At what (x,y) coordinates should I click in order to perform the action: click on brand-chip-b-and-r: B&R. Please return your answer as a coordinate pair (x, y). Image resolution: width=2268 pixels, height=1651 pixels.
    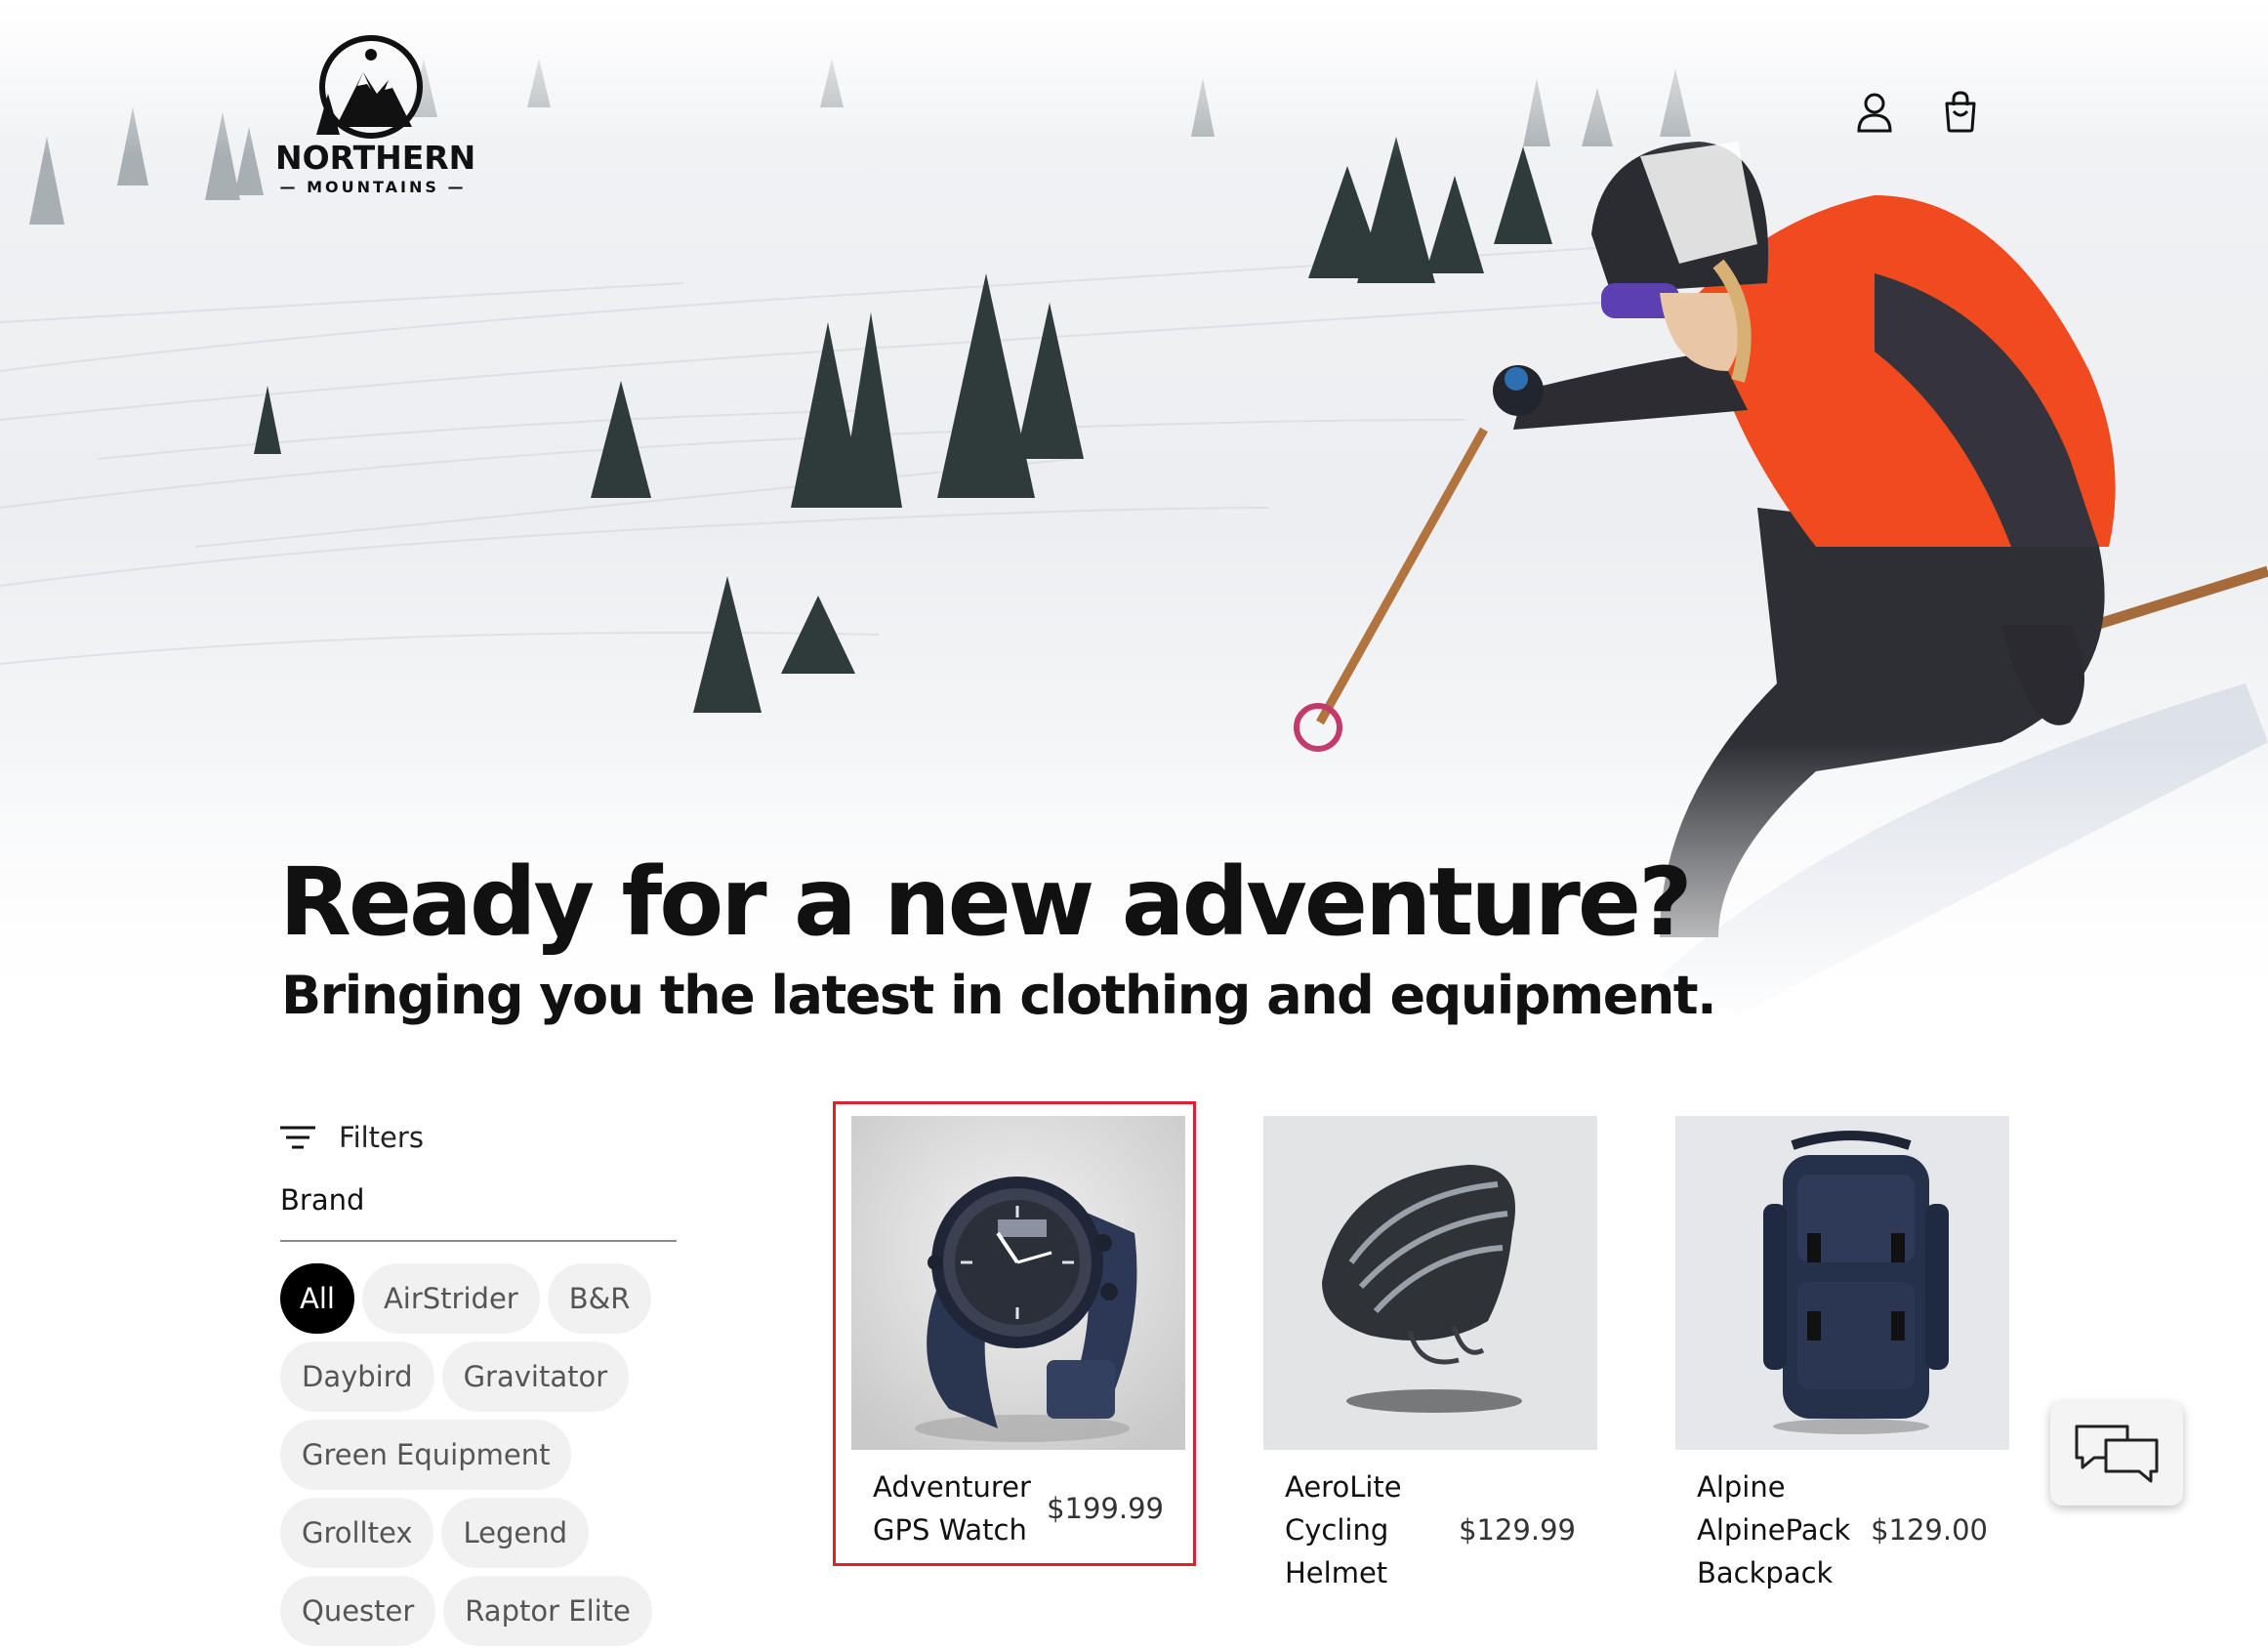
    Looking at the image, I should click on (599, 1298).